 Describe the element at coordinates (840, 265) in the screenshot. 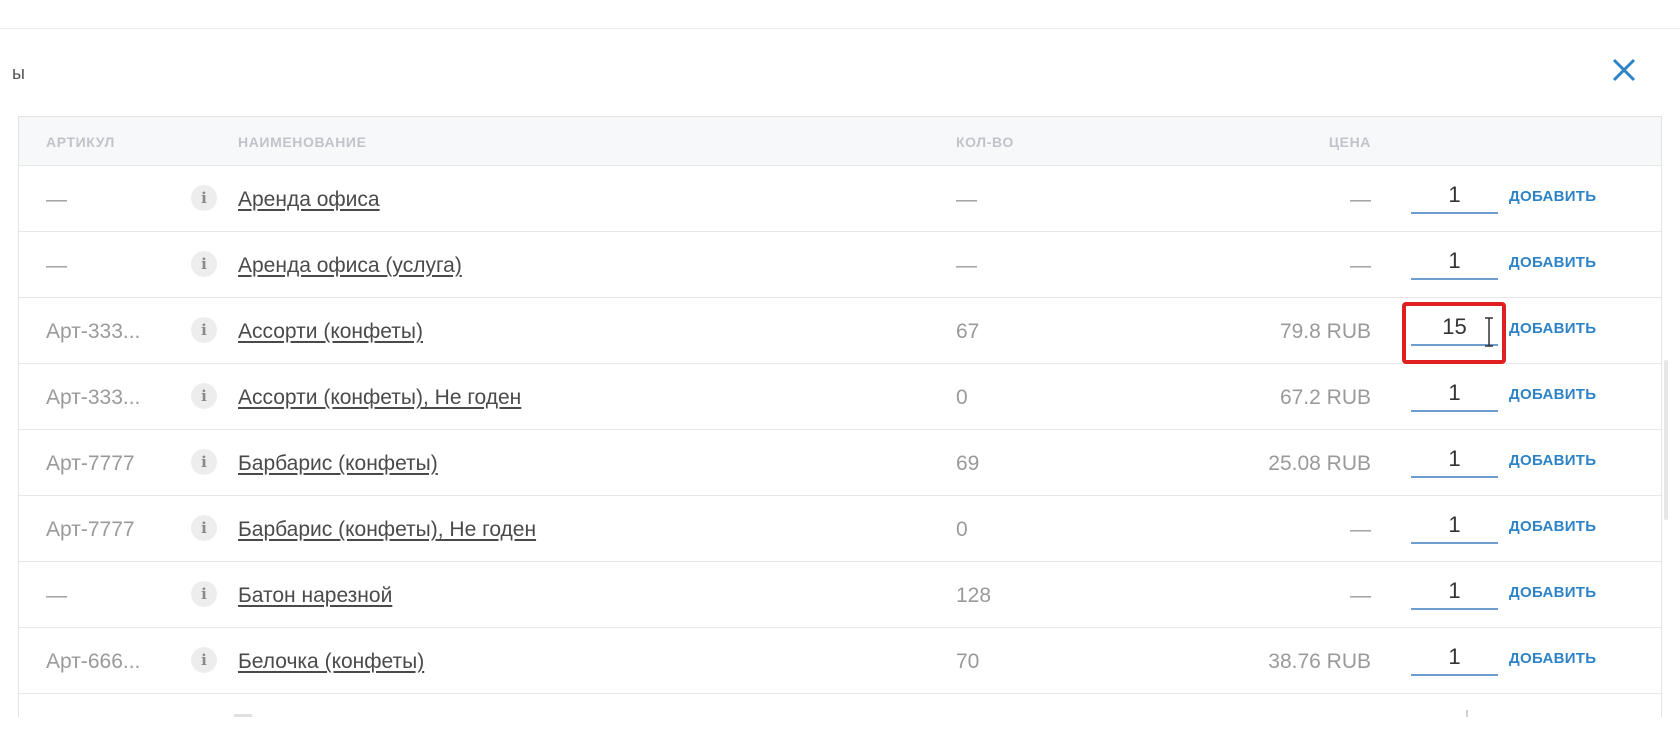

I see `table-row: — i Аренда офиса (услуга) — — ДОБАВИТЬ` at that location.